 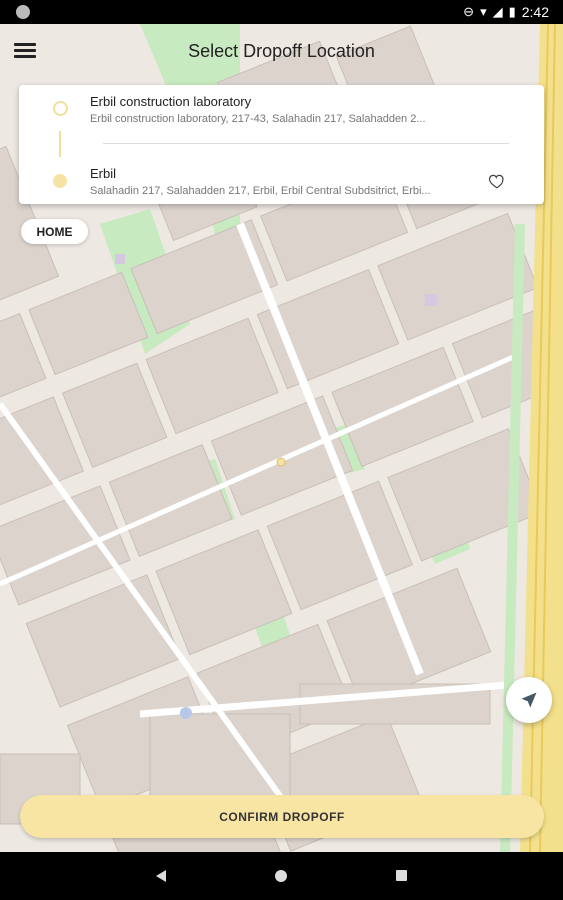 I want to click on divider, so click(x=306, y=143).